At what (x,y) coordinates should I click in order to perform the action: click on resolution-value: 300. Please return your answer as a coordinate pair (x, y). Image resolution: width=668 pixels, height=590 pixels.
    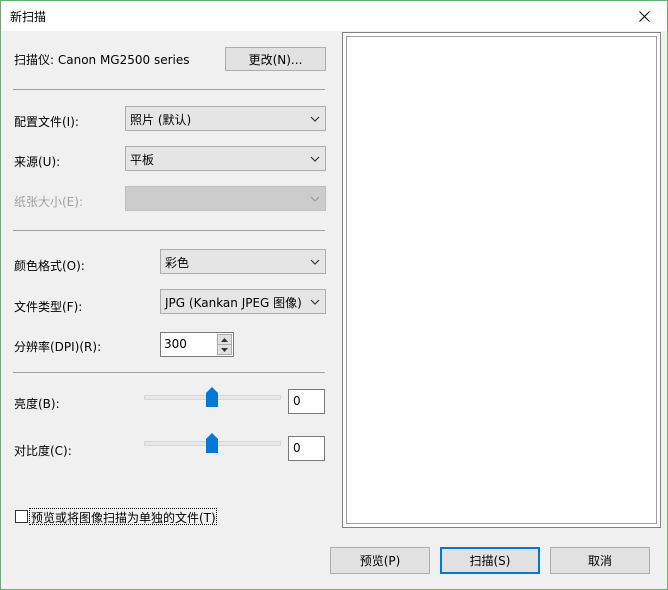
    Looking at the image, I should click on (175, 344).